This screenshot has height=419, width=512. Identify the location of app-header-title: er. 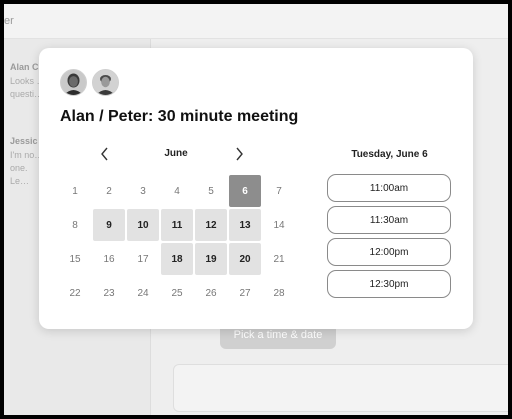
(9, 21).